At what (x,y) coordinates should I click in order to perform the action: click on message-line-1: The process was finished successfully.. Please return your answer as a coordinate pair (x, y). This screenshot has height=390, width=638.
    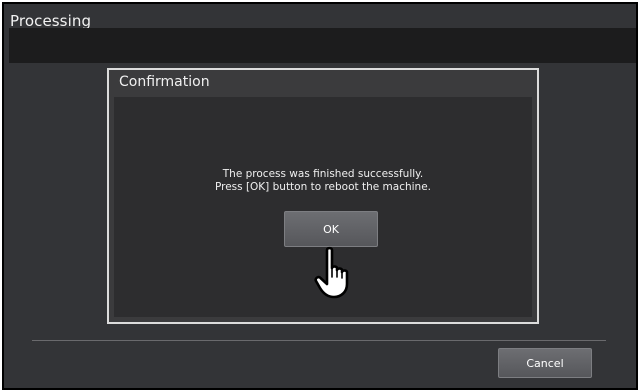
    Looking at the image, I should click on (323, 174).